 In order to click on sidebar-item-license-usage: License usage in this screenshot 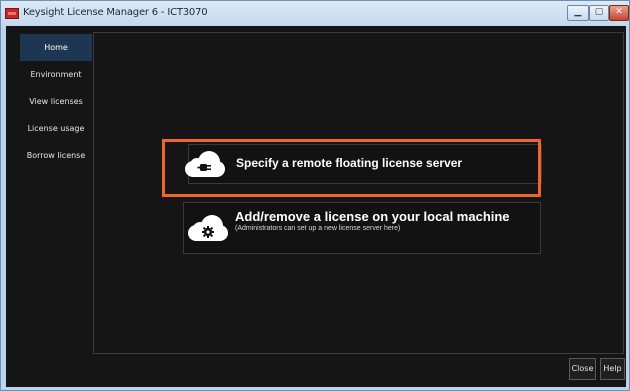, I will do `click(56, 128)`.